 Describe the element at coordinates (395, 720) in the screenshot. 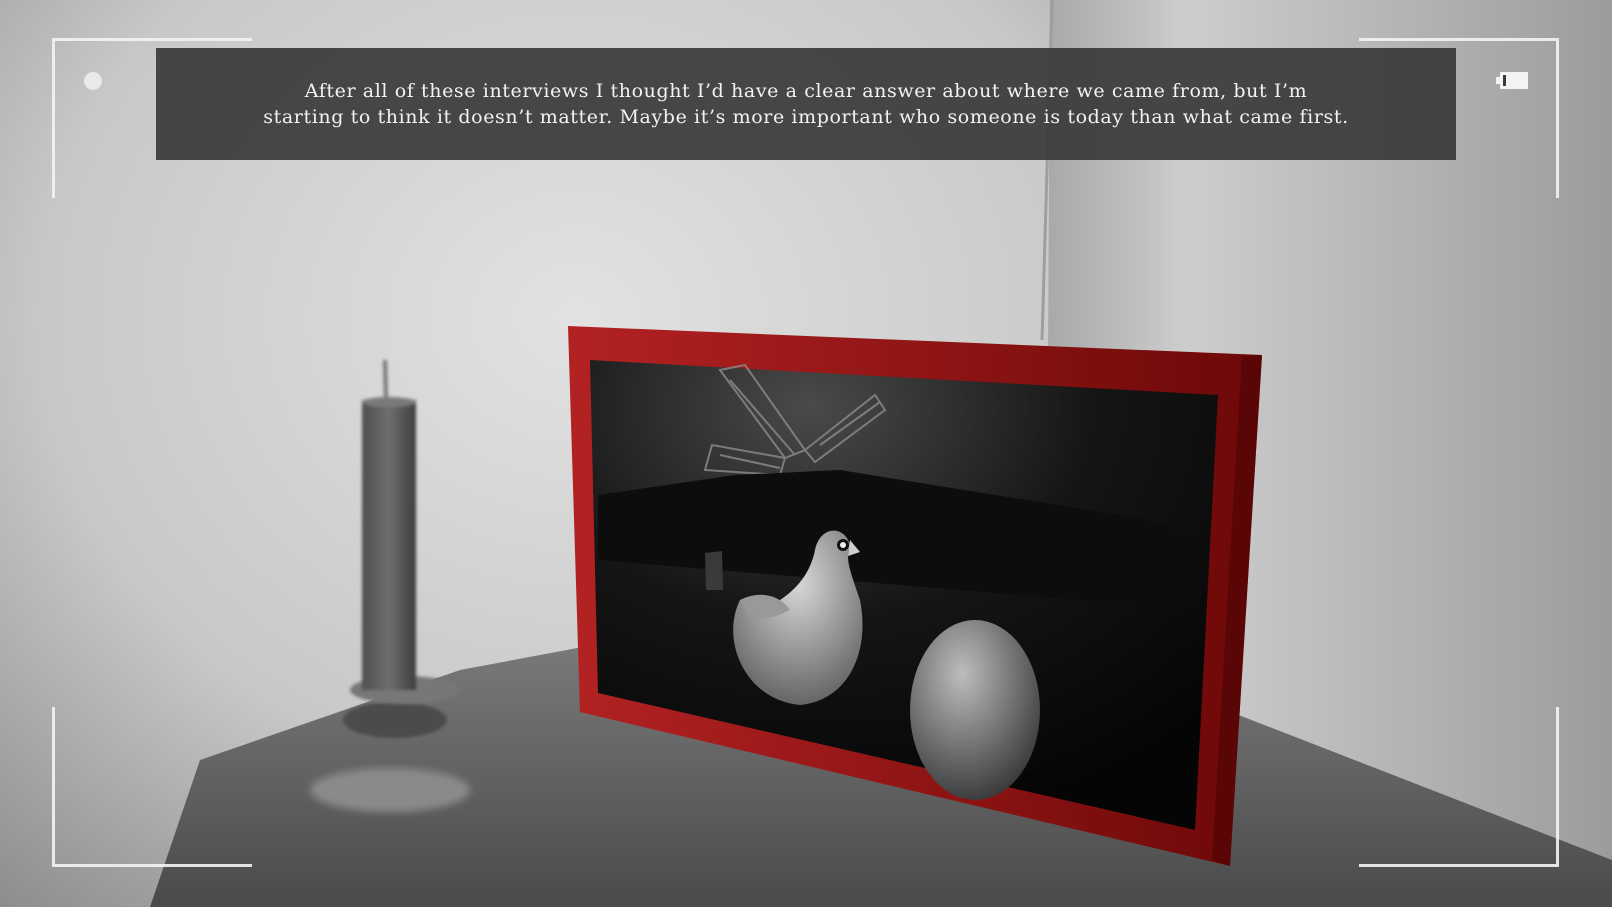

I see `candle-holder-base` at that location.